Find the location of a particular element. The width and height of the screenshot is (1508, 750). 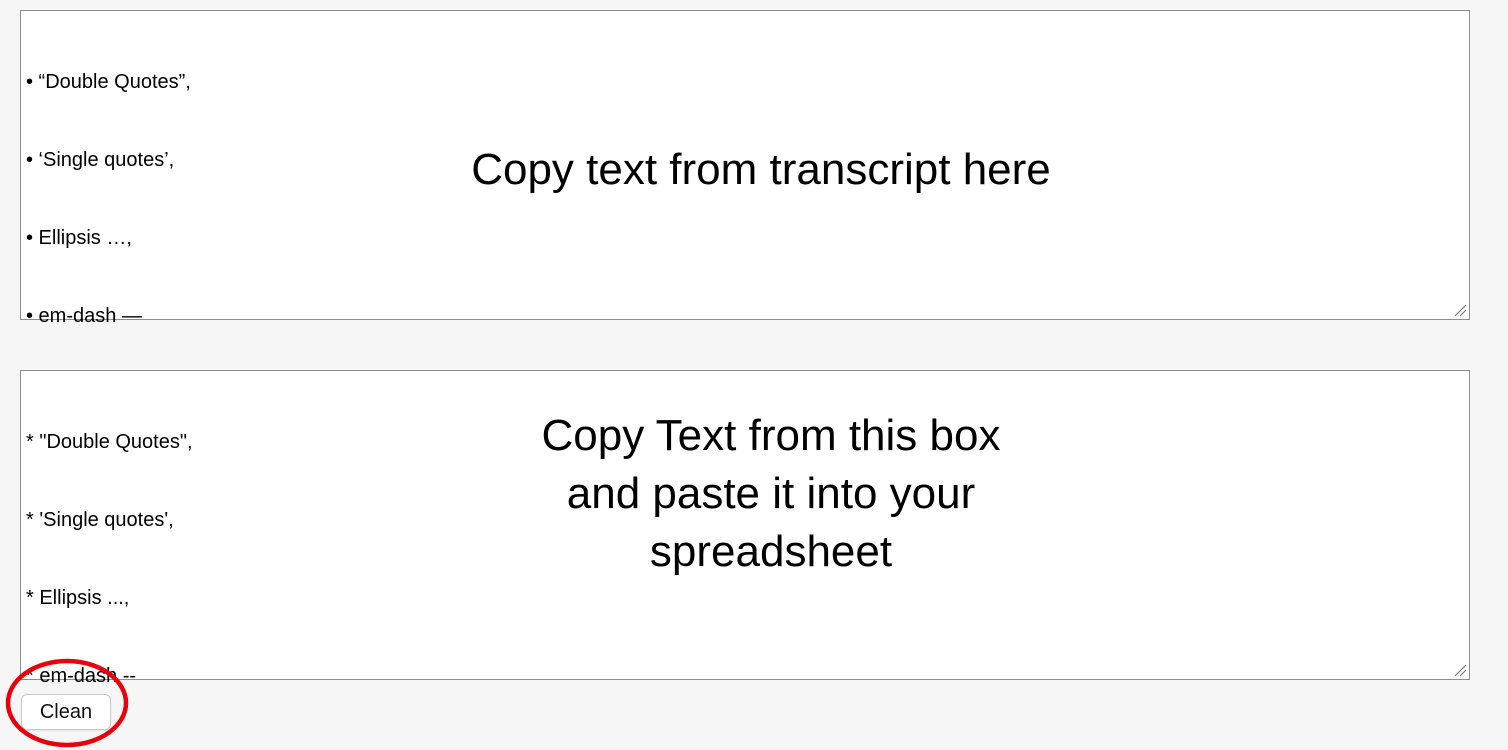

input-line: • “Double Quotes”, is located at coordinates (108, 82).